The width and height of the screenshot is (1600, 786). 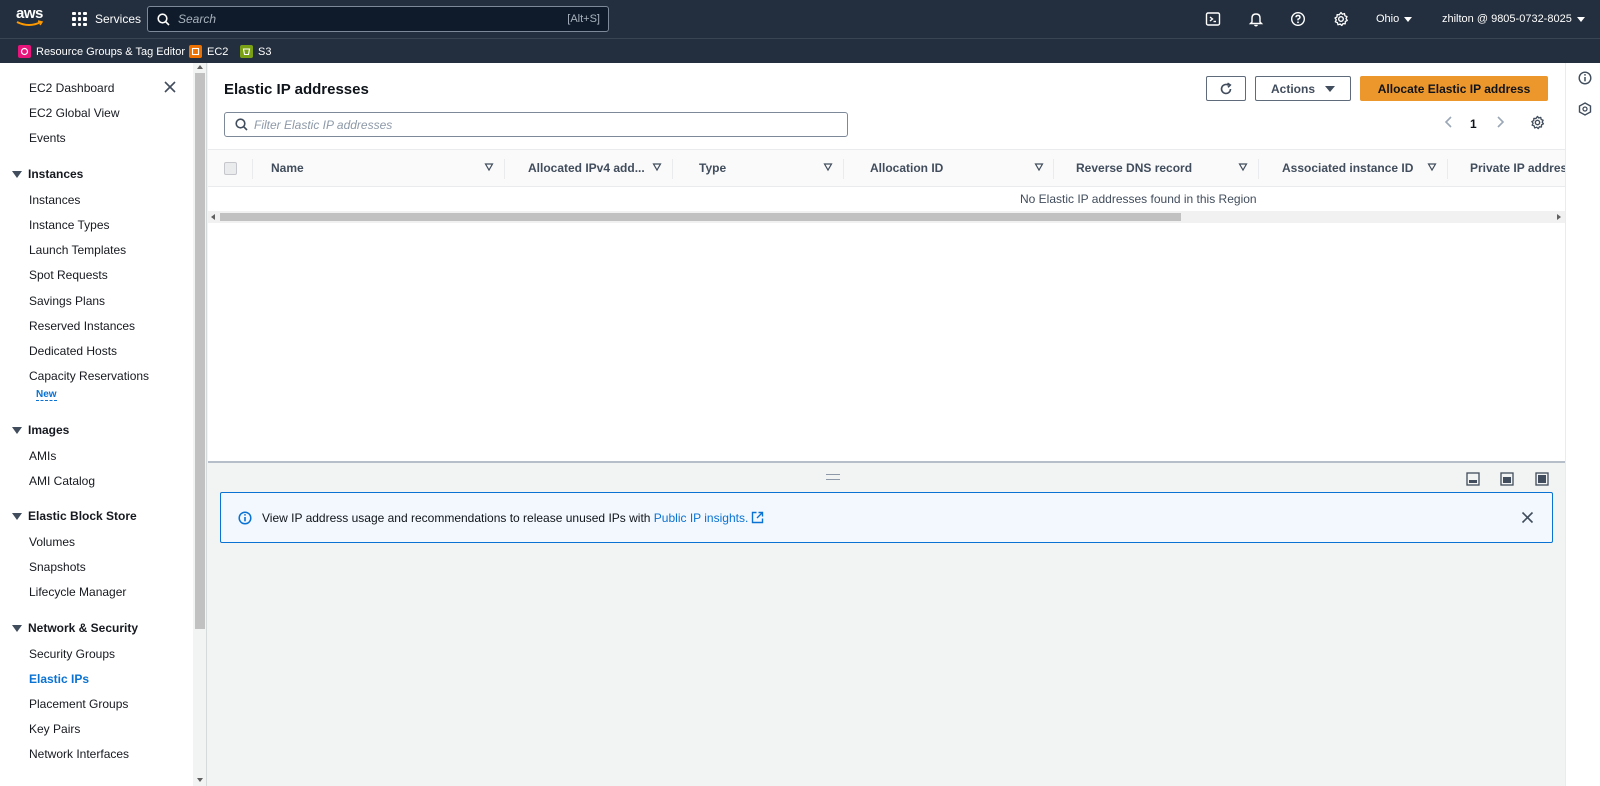 I want to click on actions-dropdown-button: Actions, so click(x=1303, y=88).